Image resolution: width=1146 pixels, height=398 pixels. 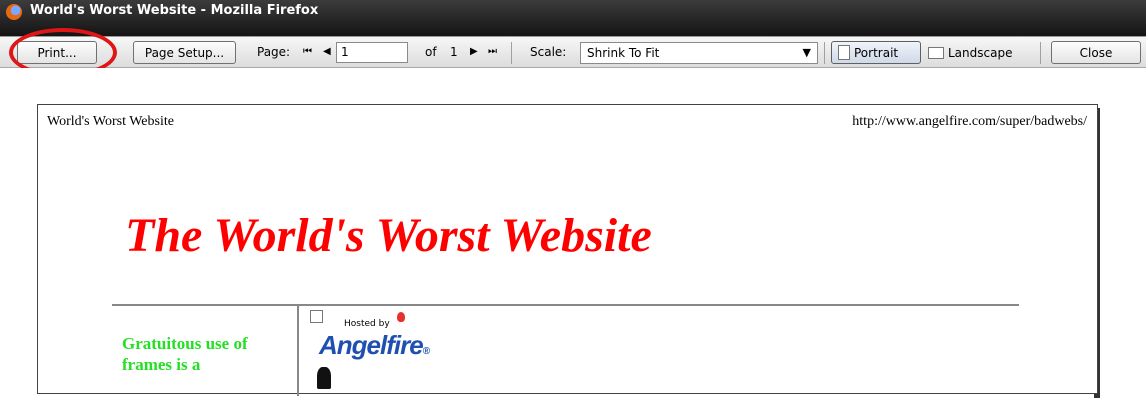 What do you see at coordinates (388, 235) in the screenshot?
I see `site-title: The World's Worst Website` at bounding box center [388, 235].